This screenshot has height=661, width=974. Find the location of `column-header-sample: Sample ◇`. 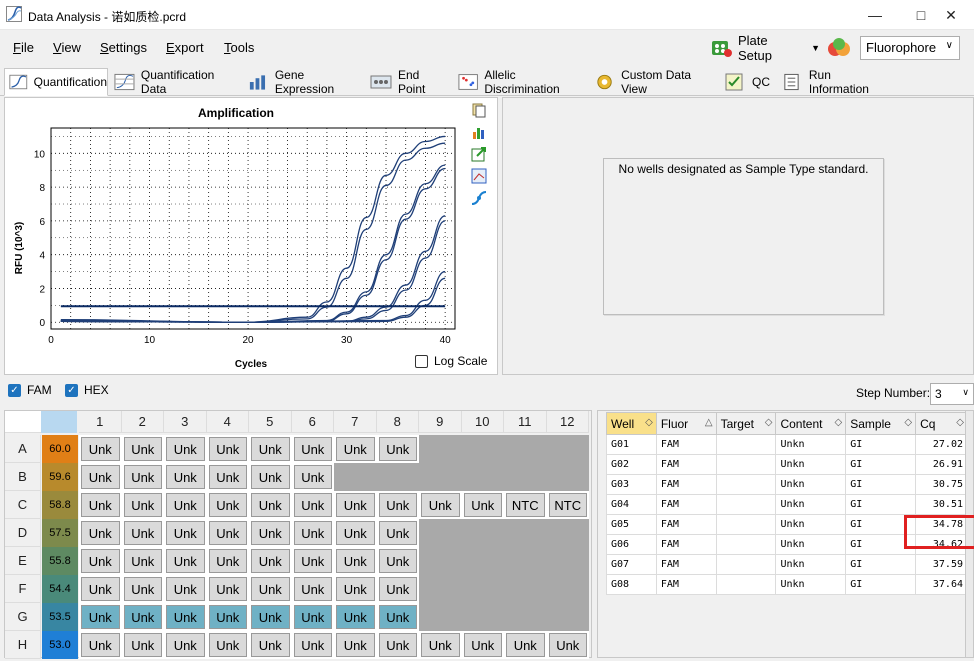

column-header-sample: Sample ◇ is located at coordinates (881, 423).